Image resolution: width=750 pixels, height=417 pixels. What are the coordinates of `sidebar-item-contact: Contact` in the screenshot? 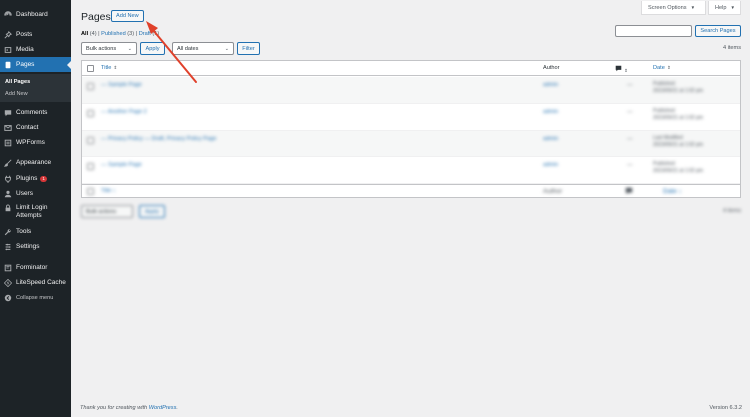 It's located at (35, 127).